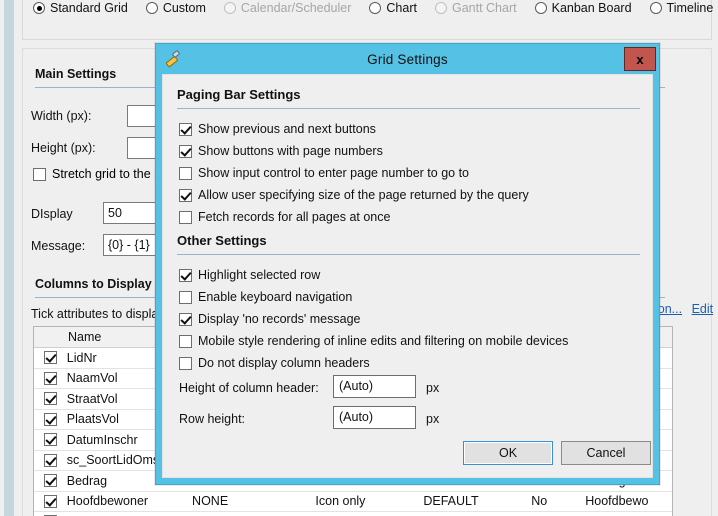 The image size is (718, 516). What do you see at coordinates (279, 319) in the screenshot?
I see `checkbox-label: Display 'no records' message` at bounding box center [279, 319].